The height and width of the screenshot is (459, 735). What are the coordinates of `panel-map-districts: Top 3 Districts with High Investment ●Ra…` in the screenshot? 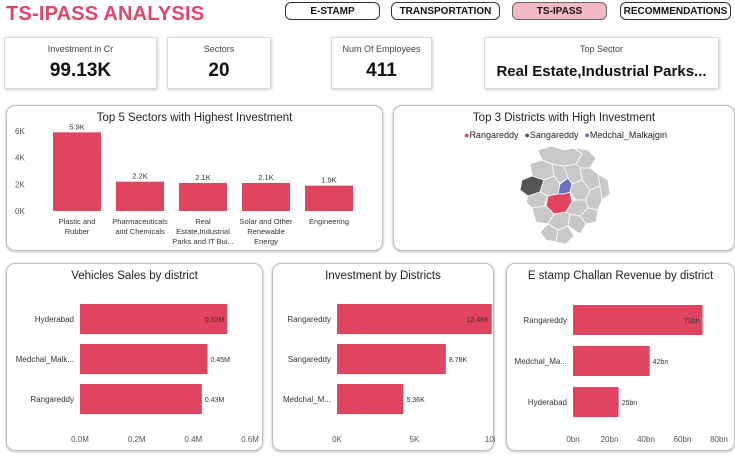 It's located at (564, 178).